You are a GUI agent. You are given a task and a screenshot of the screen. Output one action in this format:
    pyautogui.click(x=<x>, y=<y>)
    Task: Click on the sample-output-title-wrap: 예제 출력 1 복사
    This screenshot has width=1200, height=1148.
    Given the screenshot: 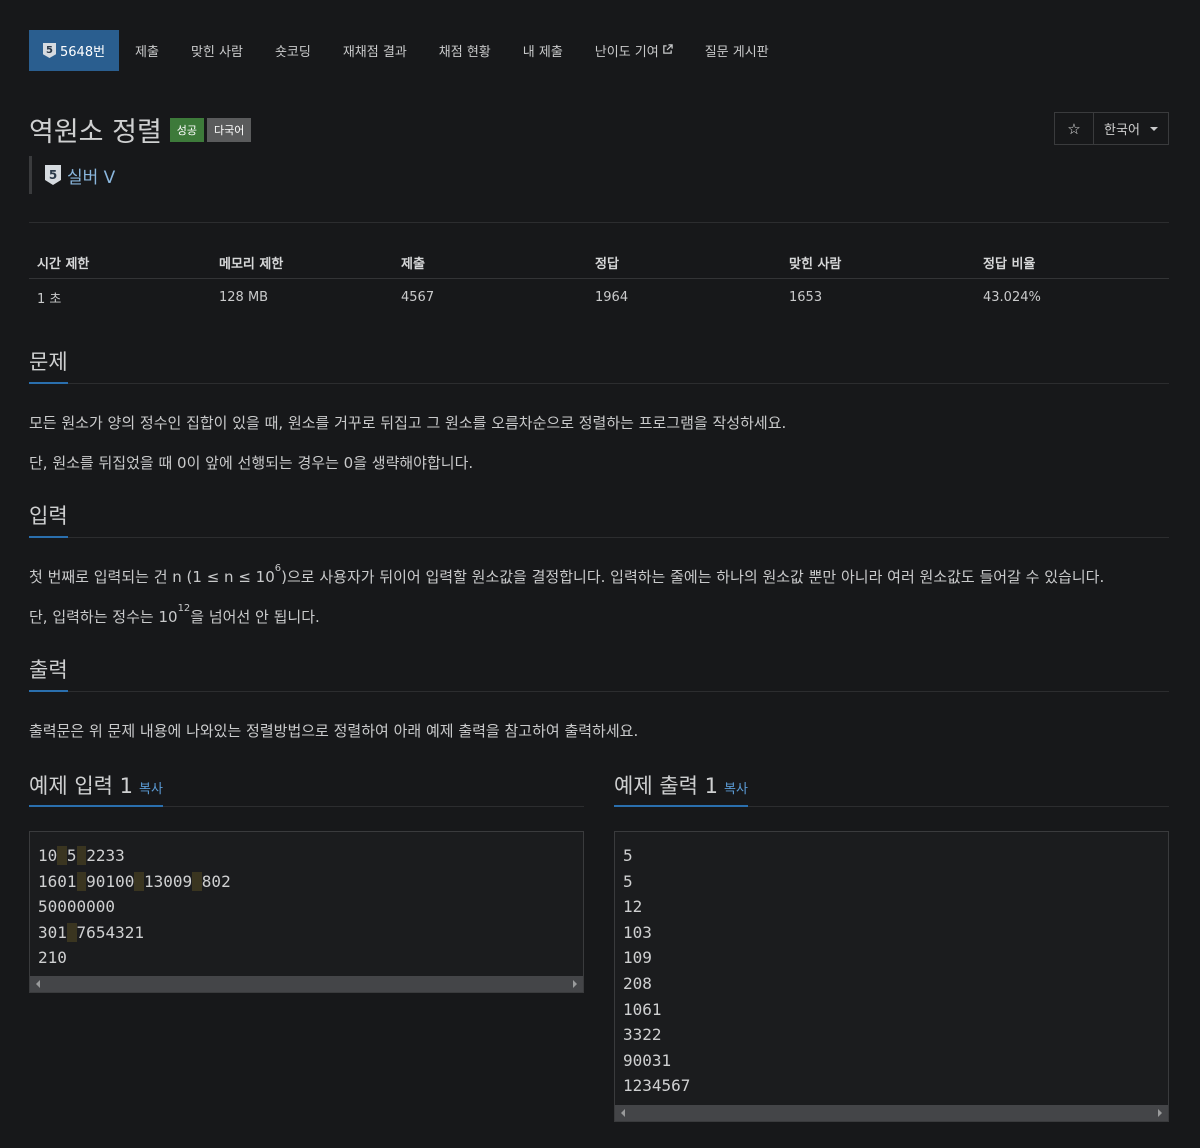 What is the action you would take?
    pyautogui.click(x=681, y=788)
    